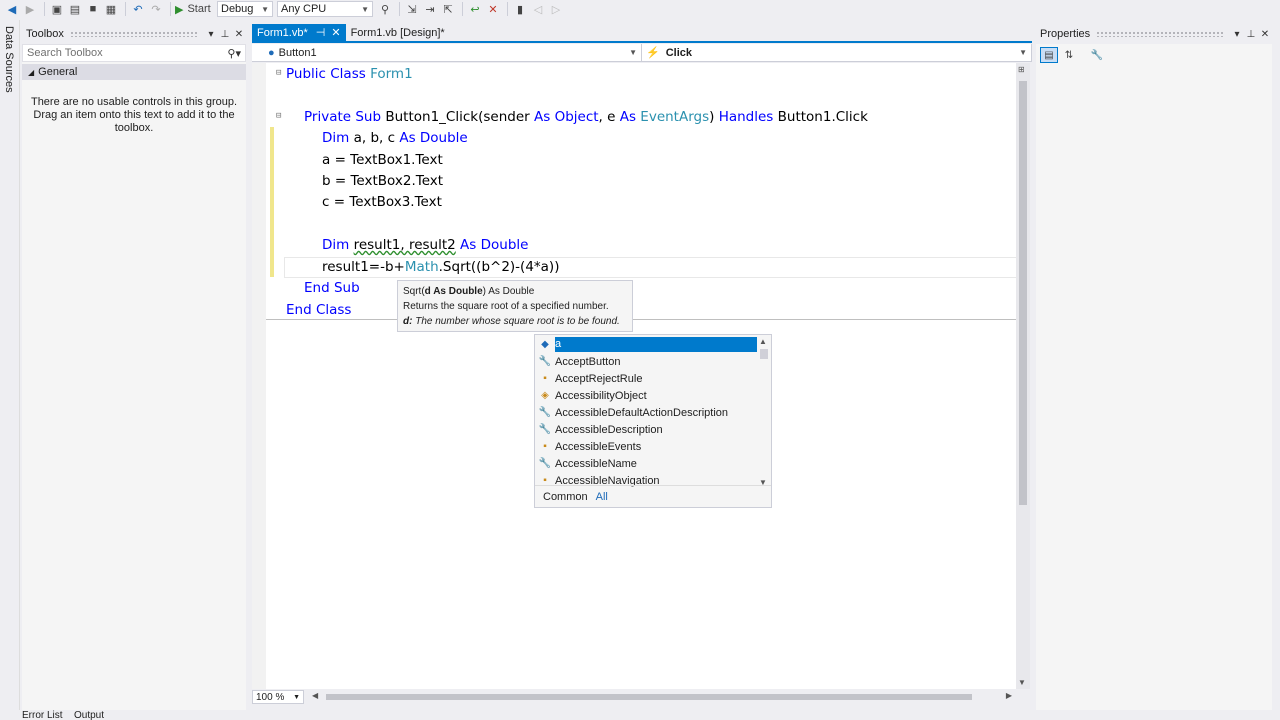  Describe the element at coordinates (1022, 682) in the screenshot. I see `scroll-down-icon: ▼` at that location.